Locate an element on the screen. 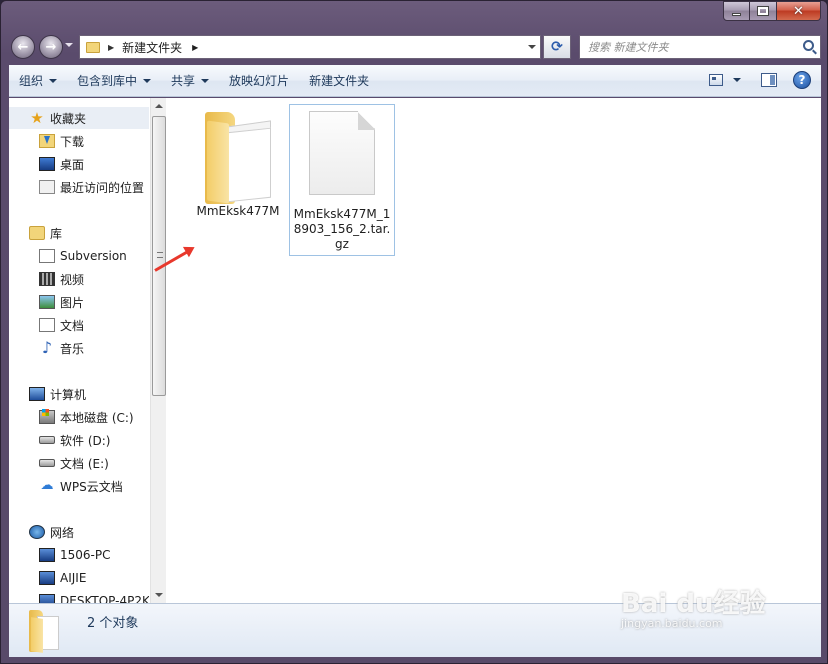 The width and height of the screenshot is (828, 664). new-folder-button: 新建文件夹 is located at coordinates (339, 81).